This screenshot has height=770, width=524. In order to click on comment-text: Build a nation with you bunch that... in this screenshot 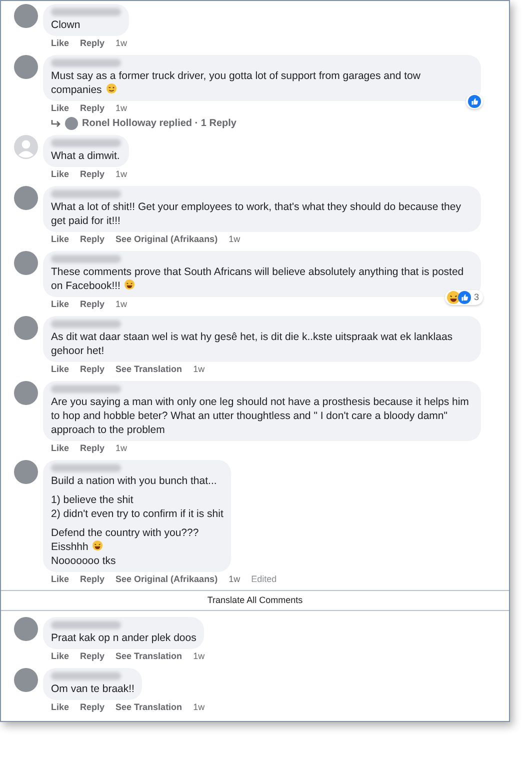, I will do `click(134, 481)`.